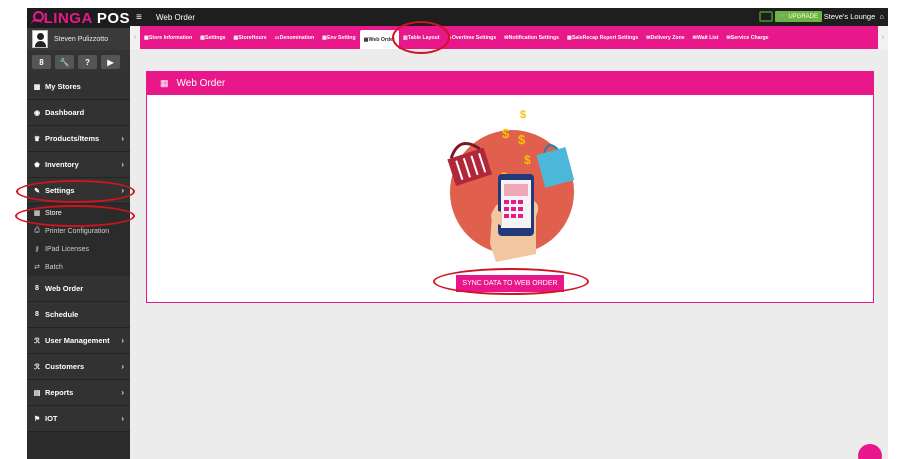 Image resolution: width=908 pixels, height=459 pixels. Describe the element at coordinates (379, 39) in the screenshot. I see `tab-web-order: ▦ Web Order` at that location.